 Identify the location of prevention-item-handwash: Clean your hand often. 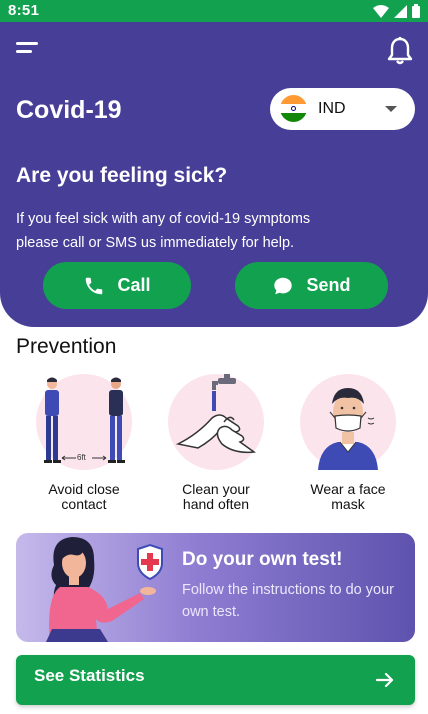
(216, 443).